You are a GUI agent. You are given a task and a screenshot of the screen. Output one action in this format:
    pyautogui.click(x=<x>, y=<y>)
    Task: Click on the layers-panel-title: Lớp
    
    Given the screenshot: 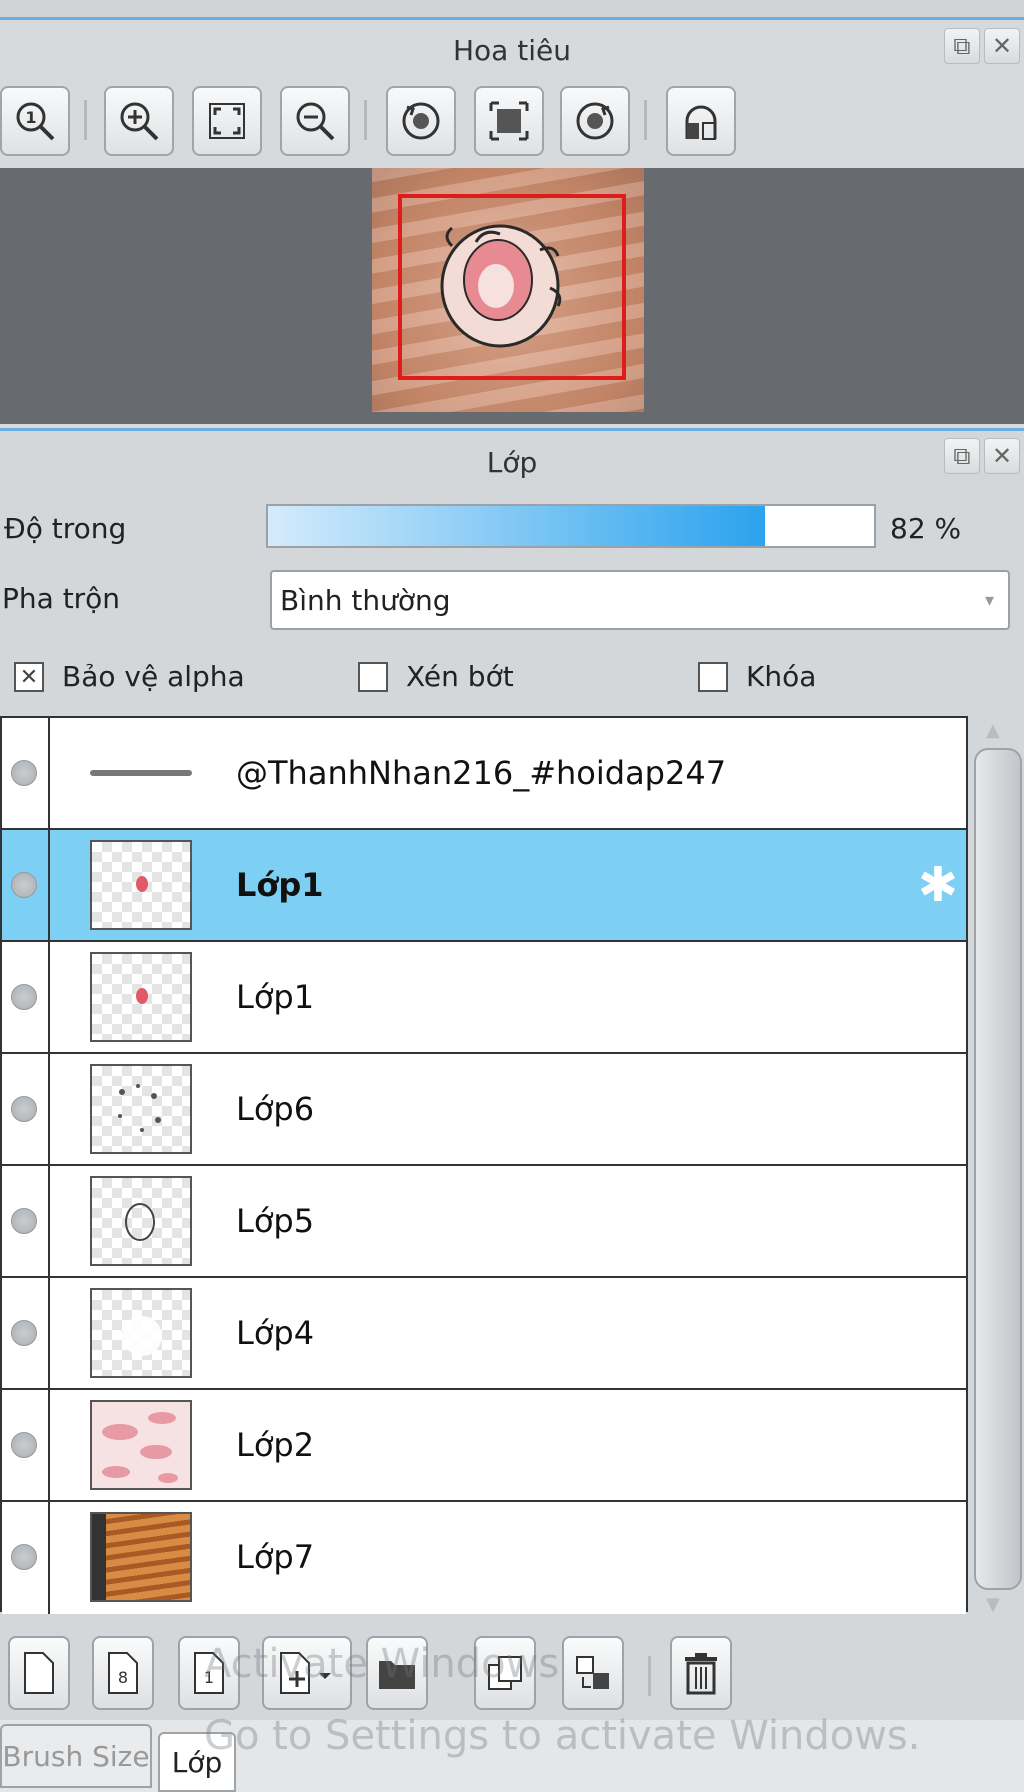 What is the action you would take?
    pyautogui.click(x=512, y=462)
    